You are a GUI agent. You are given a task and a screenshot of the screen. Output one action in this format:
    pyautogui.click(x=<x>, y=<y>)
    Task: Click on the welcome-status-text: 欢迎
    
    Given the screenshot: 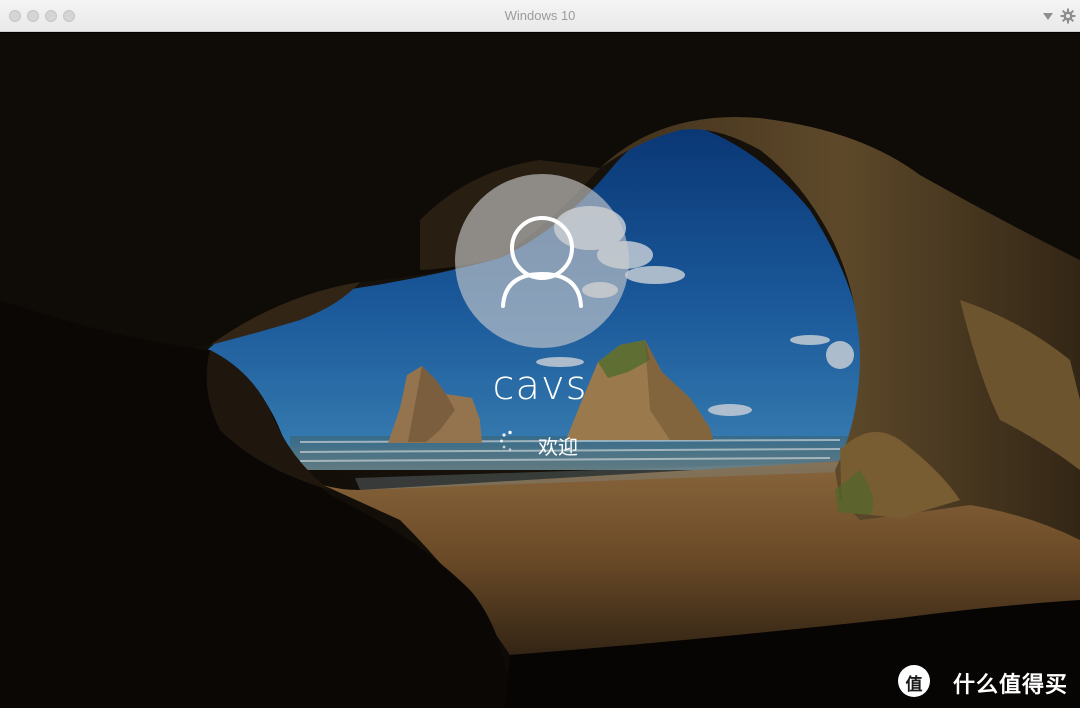 What is the action you would take?
    pyautogui.click(x=558, y=447)
    